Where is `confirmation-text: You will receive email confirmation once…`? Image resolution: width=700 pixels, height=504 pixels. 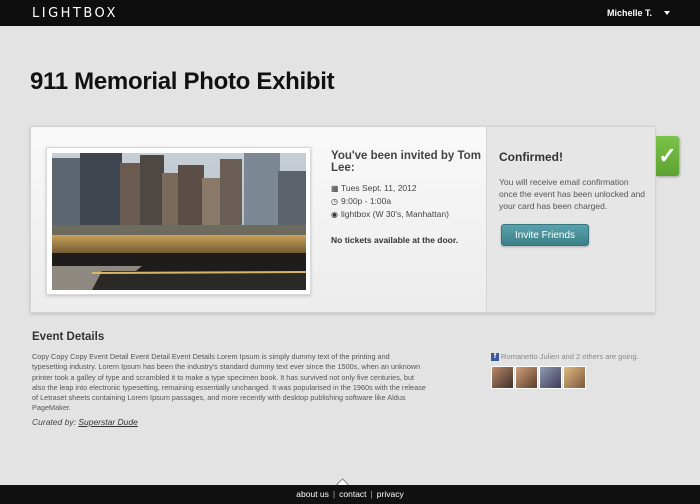 confirmation-text: You will receive email confirmation once… is located at coordinates (572, 194).